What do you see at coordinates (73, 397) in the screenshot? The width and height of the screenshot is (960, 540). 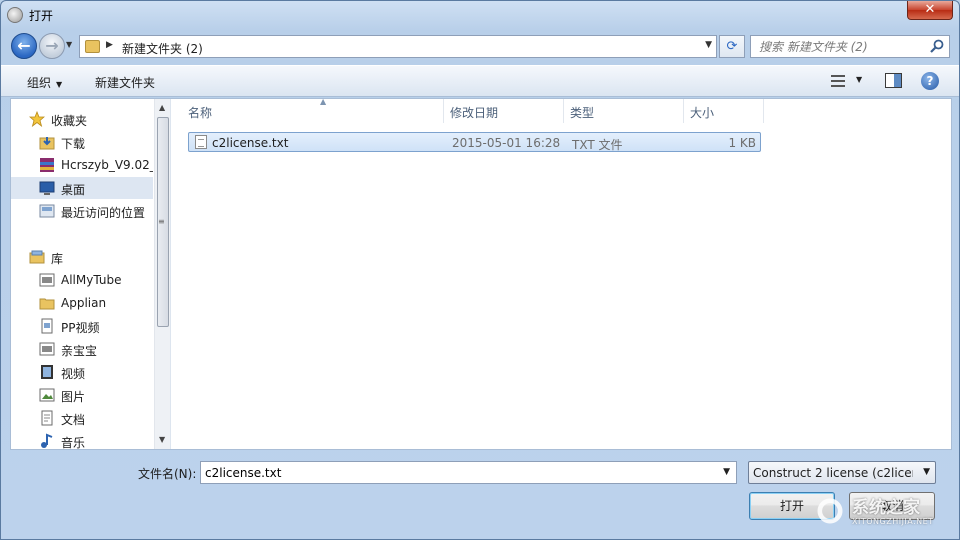 I see `sidebar-item-label: 图片` at bounding box center [73, 397].